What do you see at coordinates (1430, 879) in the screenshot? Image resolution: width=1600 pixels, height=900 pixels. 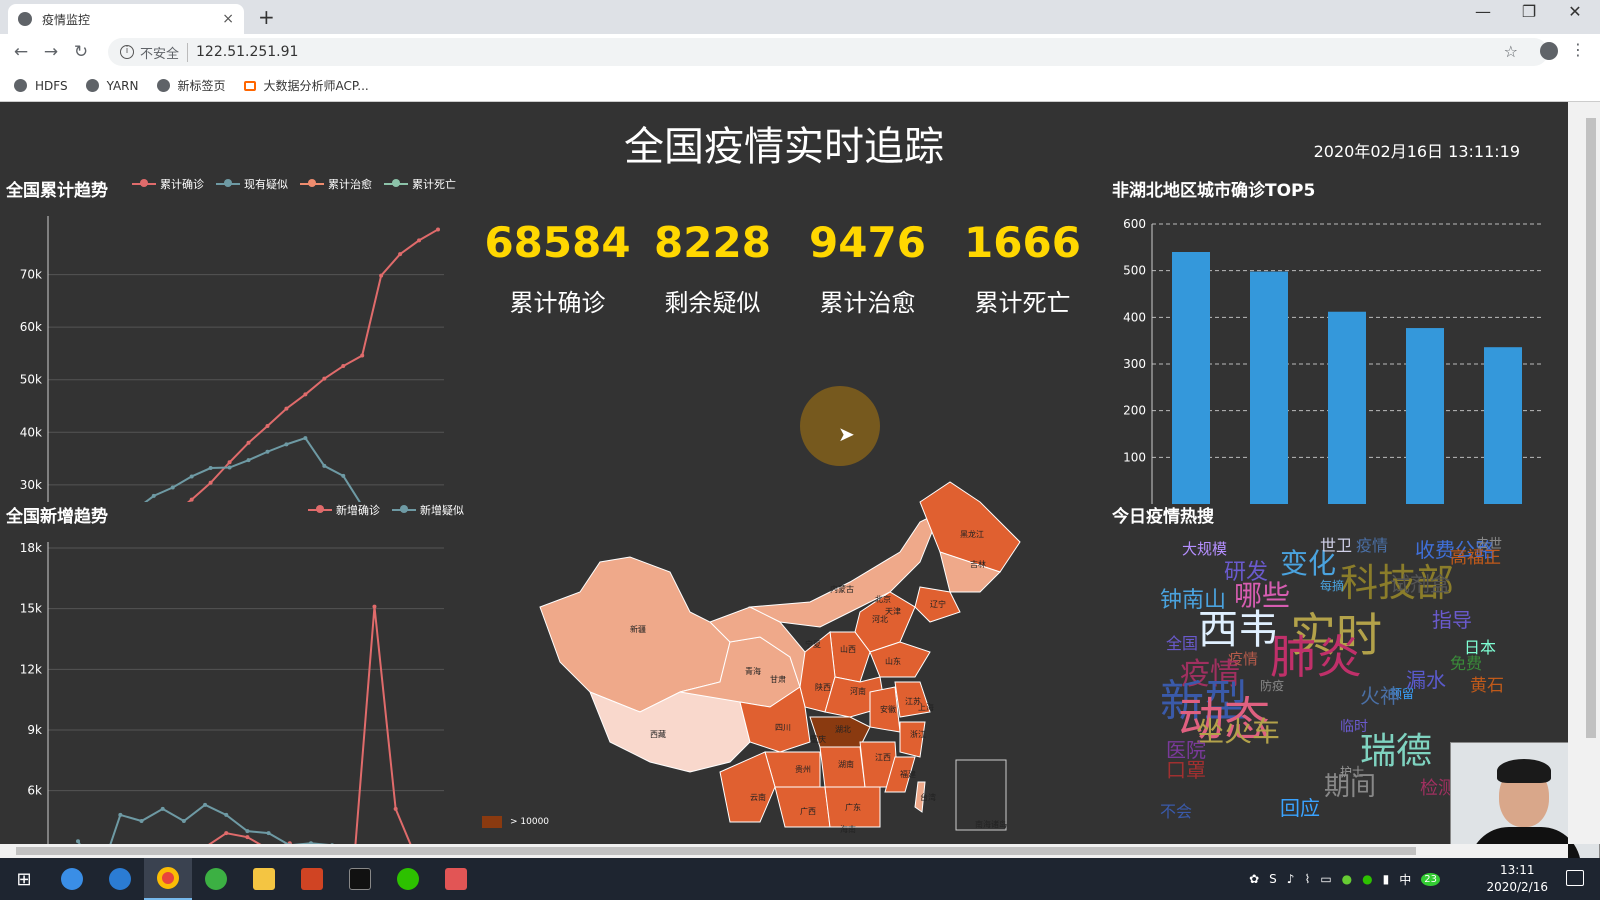 I see `badge-count: 23` at bounding box center [1430, 879].